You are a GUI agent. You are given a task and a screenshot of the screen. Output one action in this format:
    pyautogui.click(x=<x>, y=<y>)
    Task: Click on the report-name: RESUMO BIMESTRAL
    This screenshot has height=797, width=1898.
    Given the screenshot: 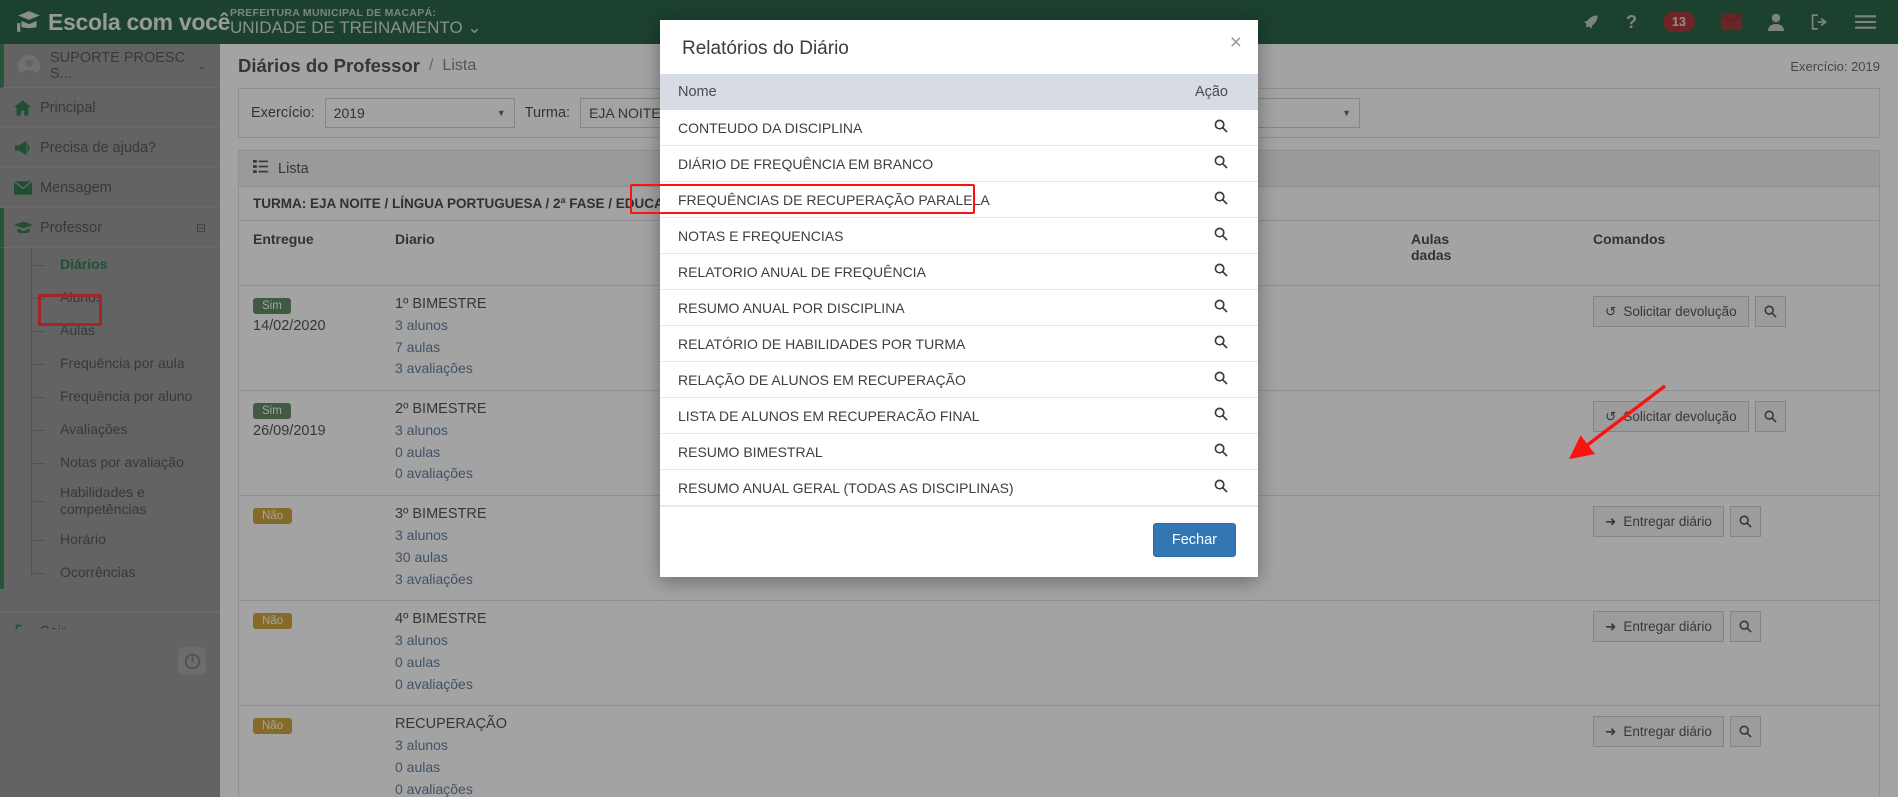 What is the action you would take?
    pyautogui.click(x=905, y=451)
    